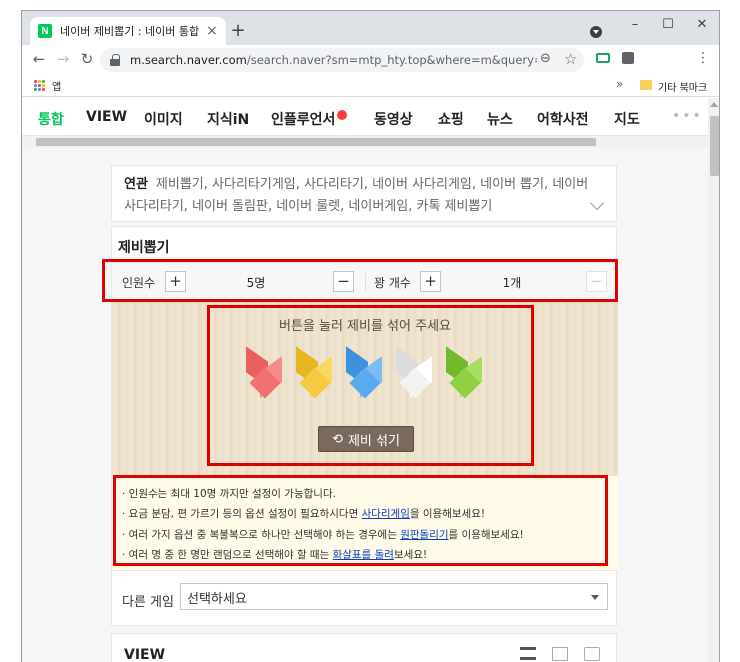 This screenshot has height=662, width=740. I want to click on notice-text: · 여러 명 중 한 명만 랜덤으로 선택해야 할 때는, so click(227, 555).